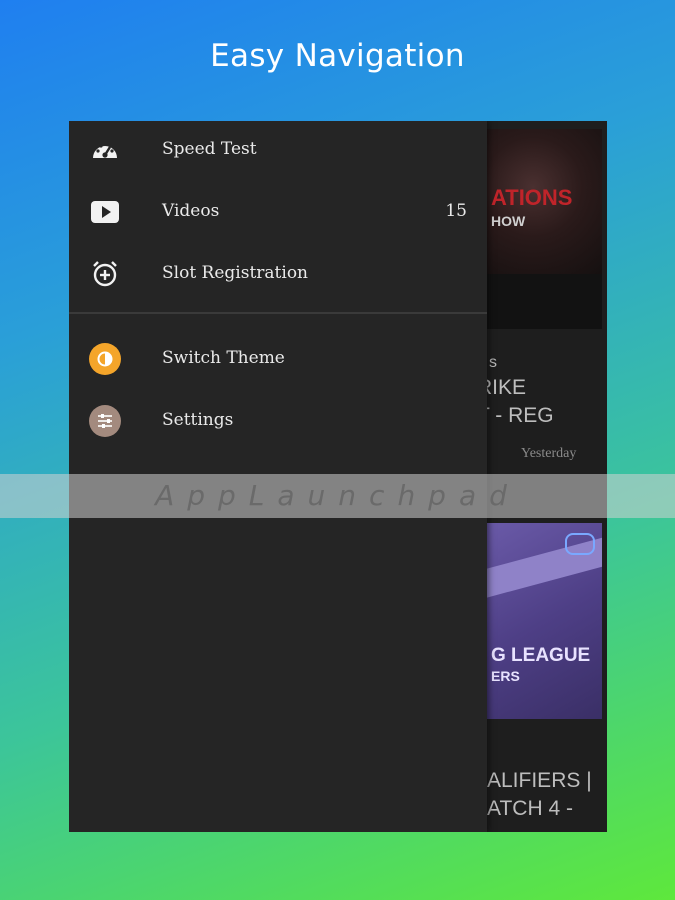 Image resolution: width=675 pixels, height=900 pixels. I want to click on gamepad-icon, so click(580, 544).